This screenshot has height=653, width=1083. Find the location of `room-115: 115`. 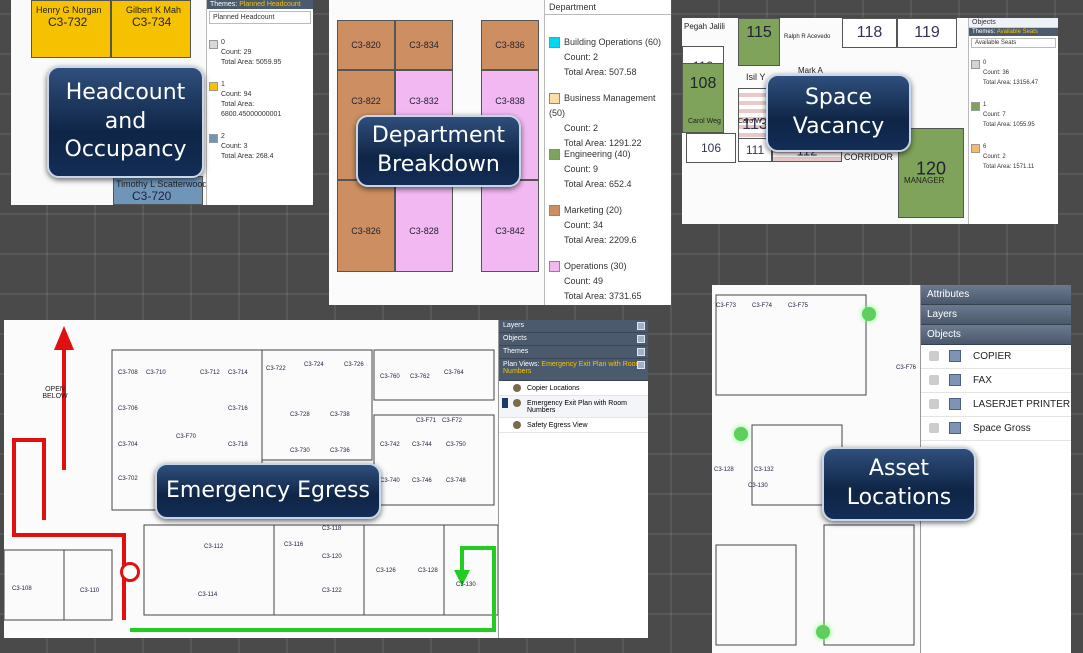

room-115: 115 is located at coordinates (759, 42).